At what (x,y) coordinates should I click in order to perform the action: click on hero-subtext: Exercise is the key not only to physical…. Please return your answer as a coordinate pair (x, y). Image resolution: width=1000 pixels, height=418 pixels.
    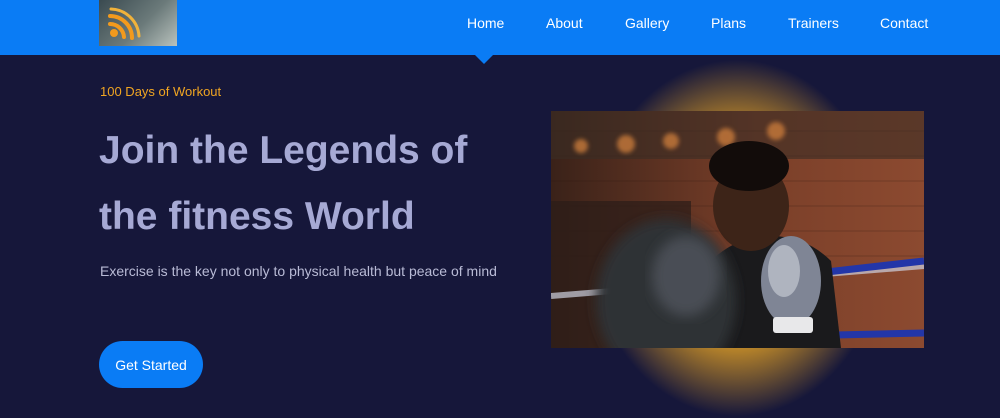
    Looking at the image, I should click on (298, 271).